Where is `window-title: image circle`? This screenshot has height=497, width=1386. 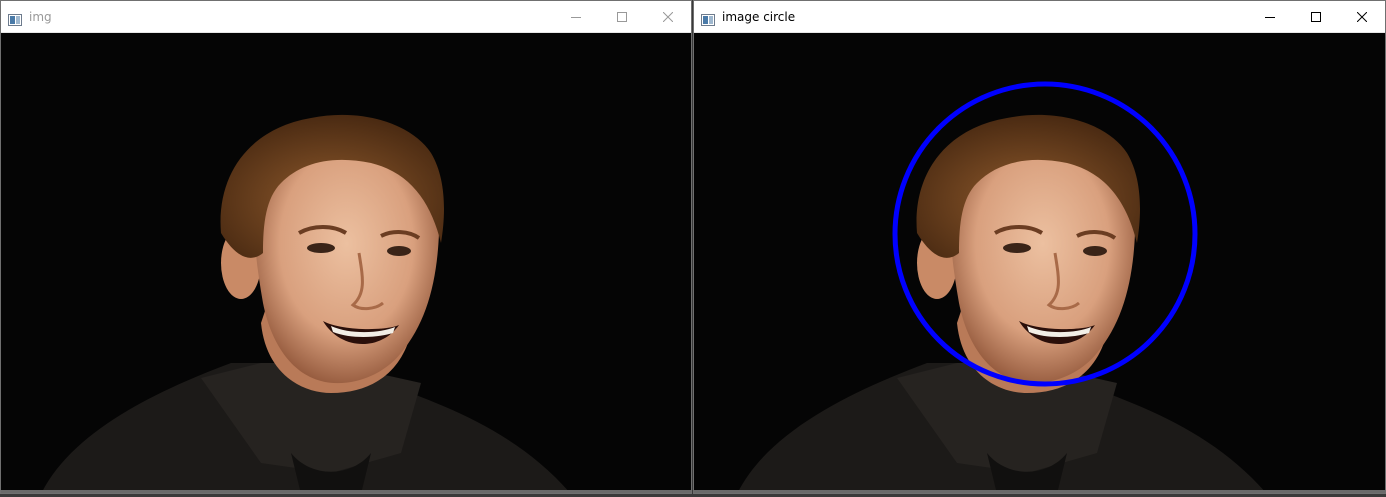 window-title: image circle is located at coordinates (759, 16).